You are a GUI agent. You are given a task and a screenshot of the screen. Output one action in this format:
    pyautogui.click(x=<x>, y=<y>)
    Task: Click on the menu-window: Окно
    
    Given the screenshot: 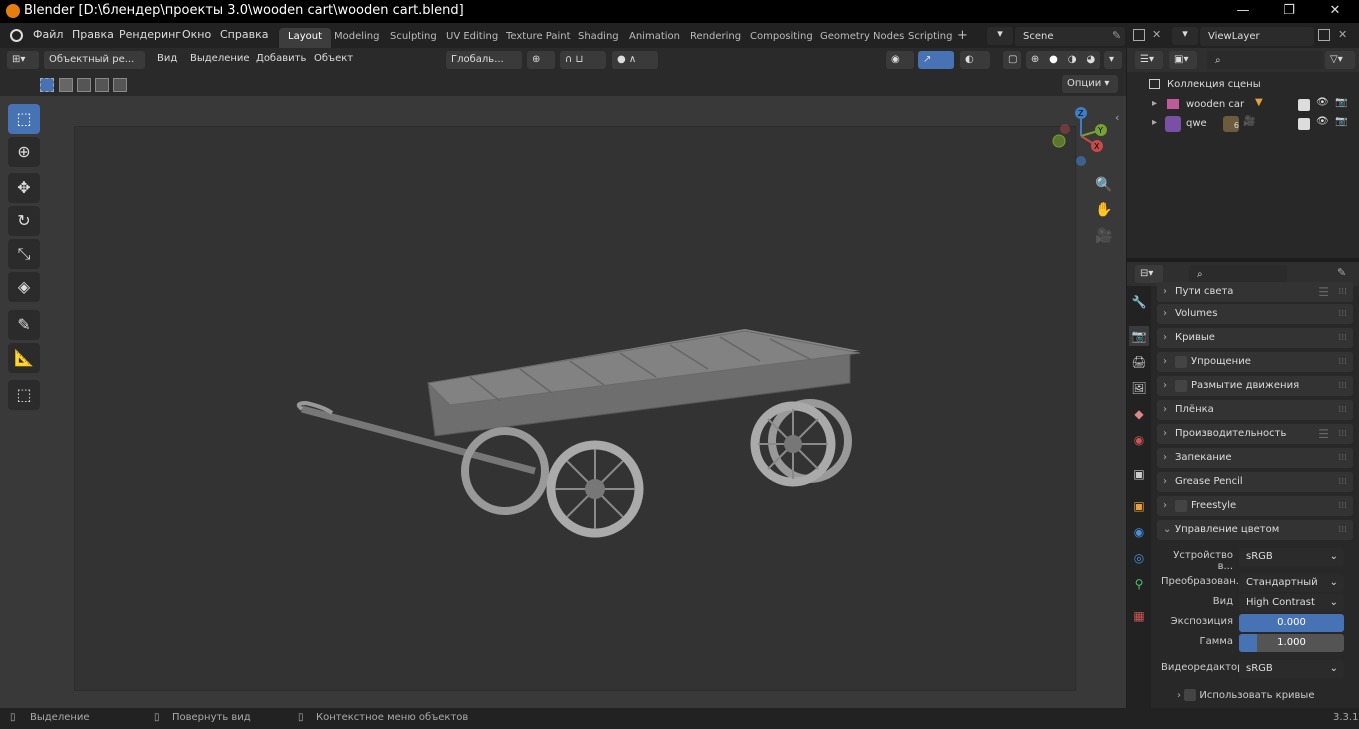 What is the action you would take?
    pyautogui.click(x=196, y=34)
    